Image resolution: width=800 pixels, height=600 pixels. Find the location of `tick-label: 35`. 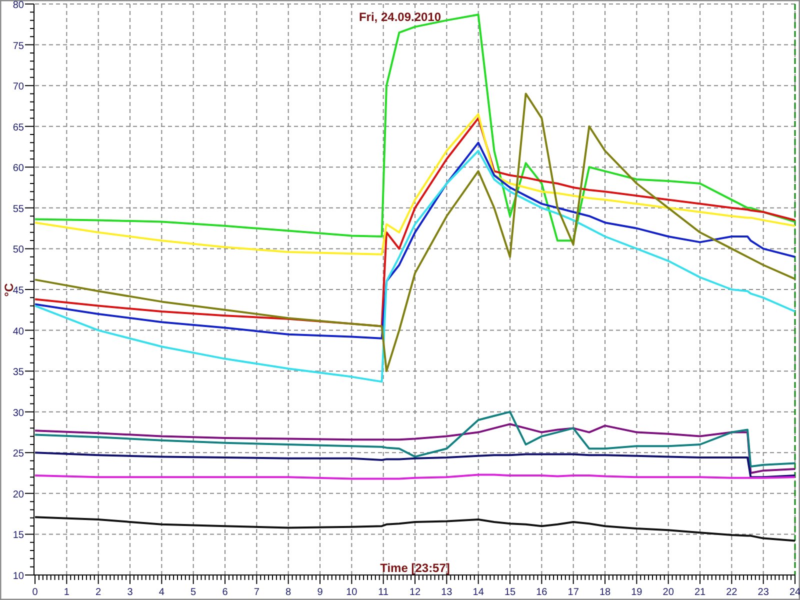

tick-label: 35 is located at coordinates (18, 372).